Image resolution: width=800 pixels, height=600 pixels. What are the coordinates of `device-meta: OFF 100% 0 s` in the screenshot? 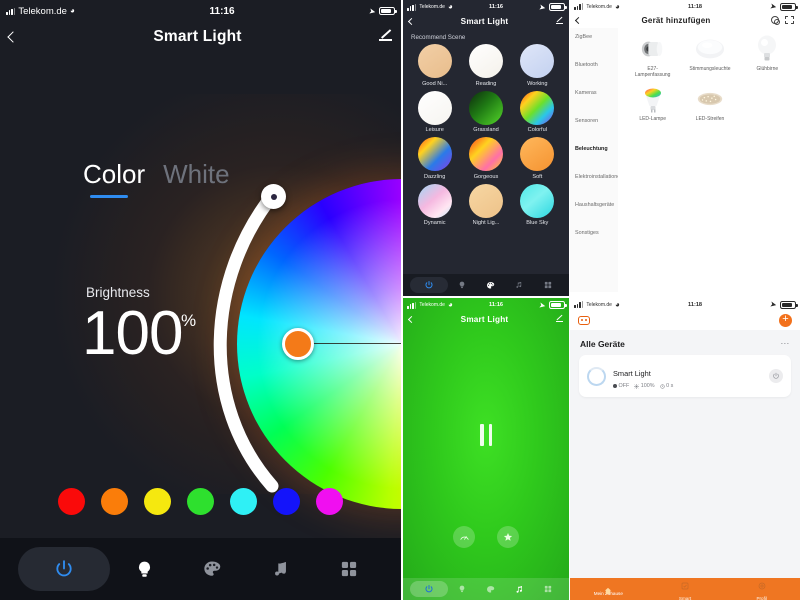 It's located at (687, 386).